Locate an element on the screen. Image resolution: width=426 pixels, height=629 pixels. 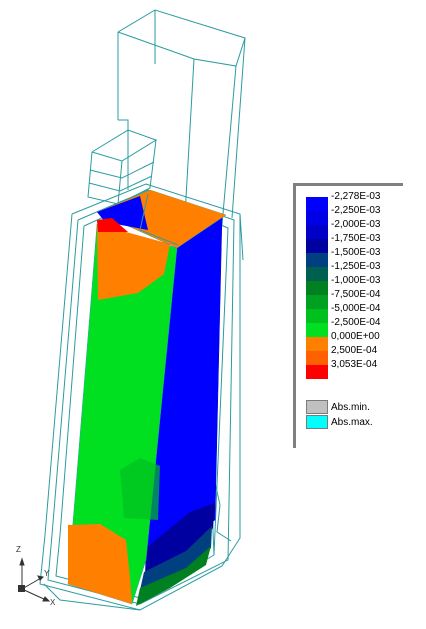
legend-extreme-label: Abs.max. is located at coordinates (352, 422).